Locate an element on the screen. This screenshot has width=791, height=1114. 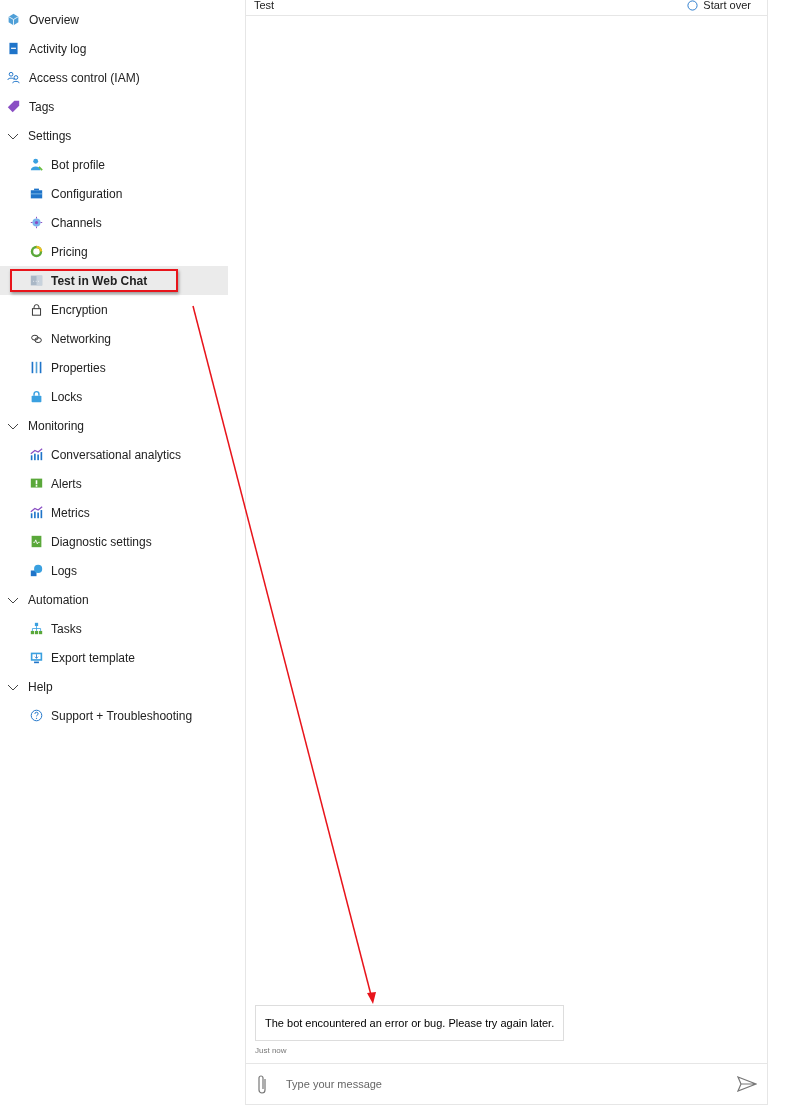
nav-item: Pricing is located at coordinates (114, 251).